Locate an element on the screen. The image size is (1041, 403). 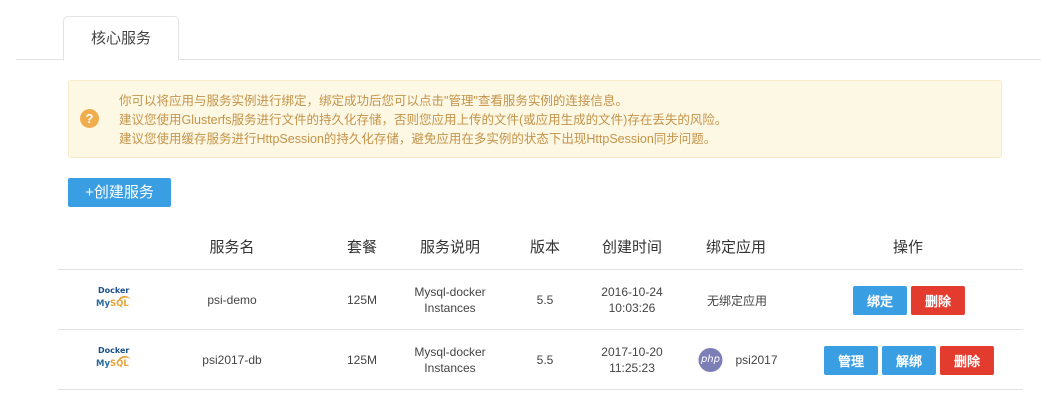
bind-button: 绑定 is located at coordinates (879, 300).